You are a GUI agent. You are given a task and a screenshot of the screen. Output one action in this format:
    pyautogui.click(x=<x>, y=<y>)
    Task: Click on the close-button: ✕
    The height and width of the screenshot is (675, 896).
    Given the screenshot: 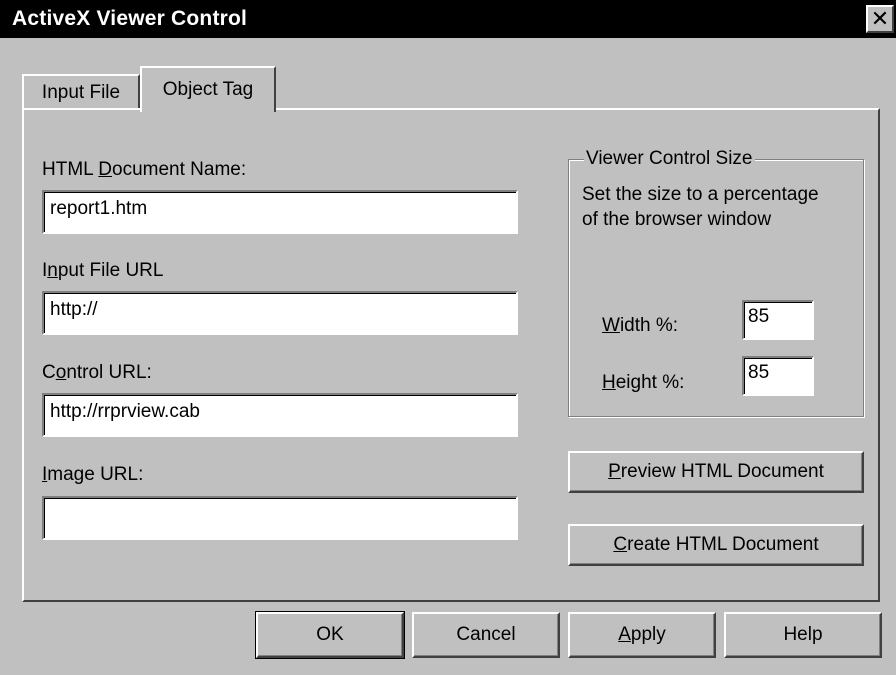 What is the action you would take?
    pyautogui.click(x=880, y=19)
    